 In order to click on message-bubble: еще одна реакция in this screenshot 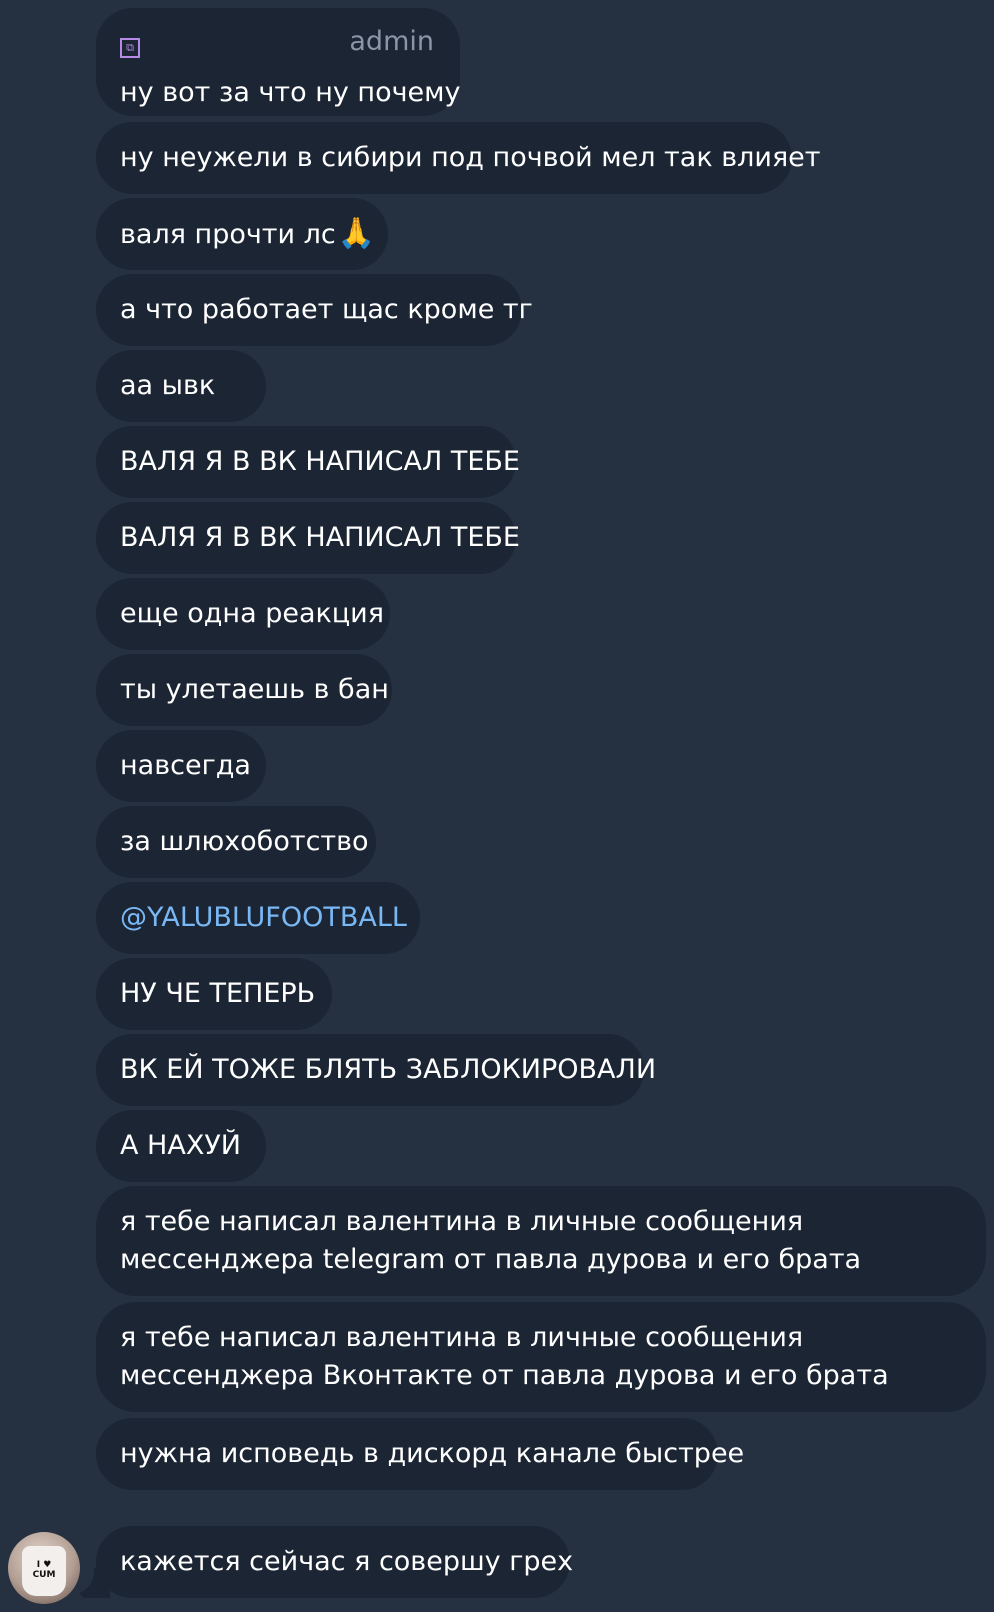, I will do `click(243, 614)`.